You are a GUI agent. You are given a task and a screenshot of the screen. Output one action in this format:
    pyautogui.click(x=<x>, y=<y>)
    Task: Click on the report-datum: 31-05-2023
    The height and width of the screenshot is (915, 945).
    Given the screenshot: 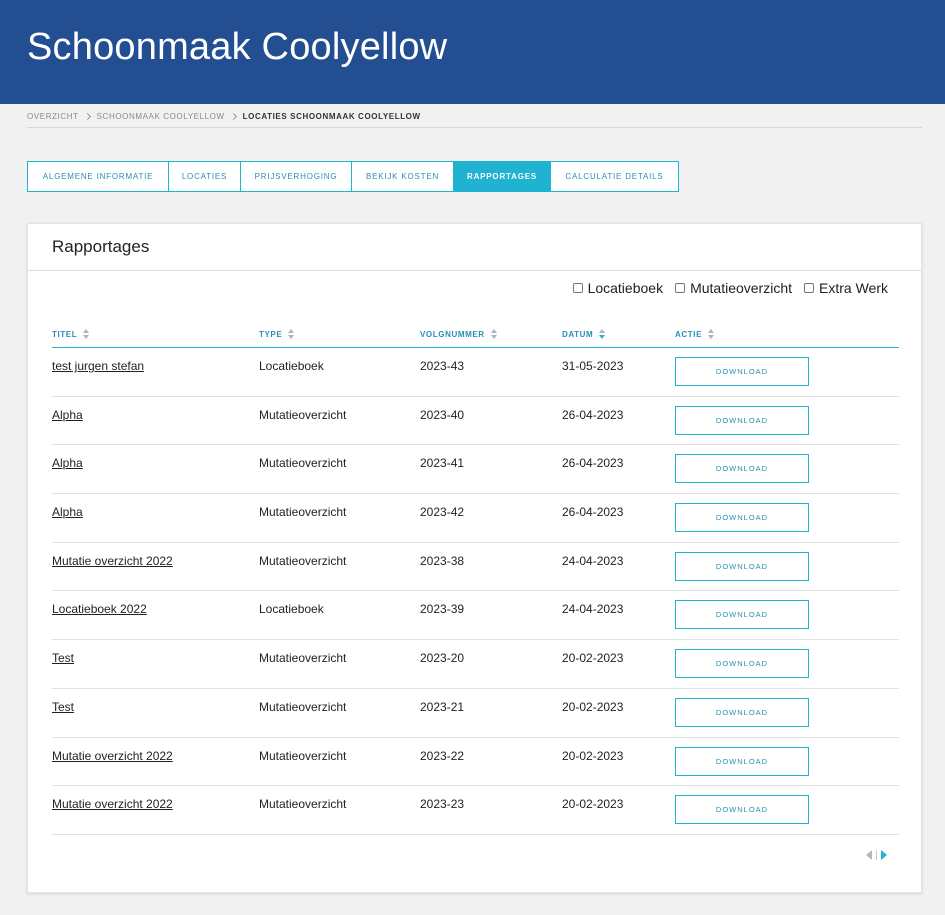 What is the action you would take?
    pyautogui.click(x=593, y=366)
    